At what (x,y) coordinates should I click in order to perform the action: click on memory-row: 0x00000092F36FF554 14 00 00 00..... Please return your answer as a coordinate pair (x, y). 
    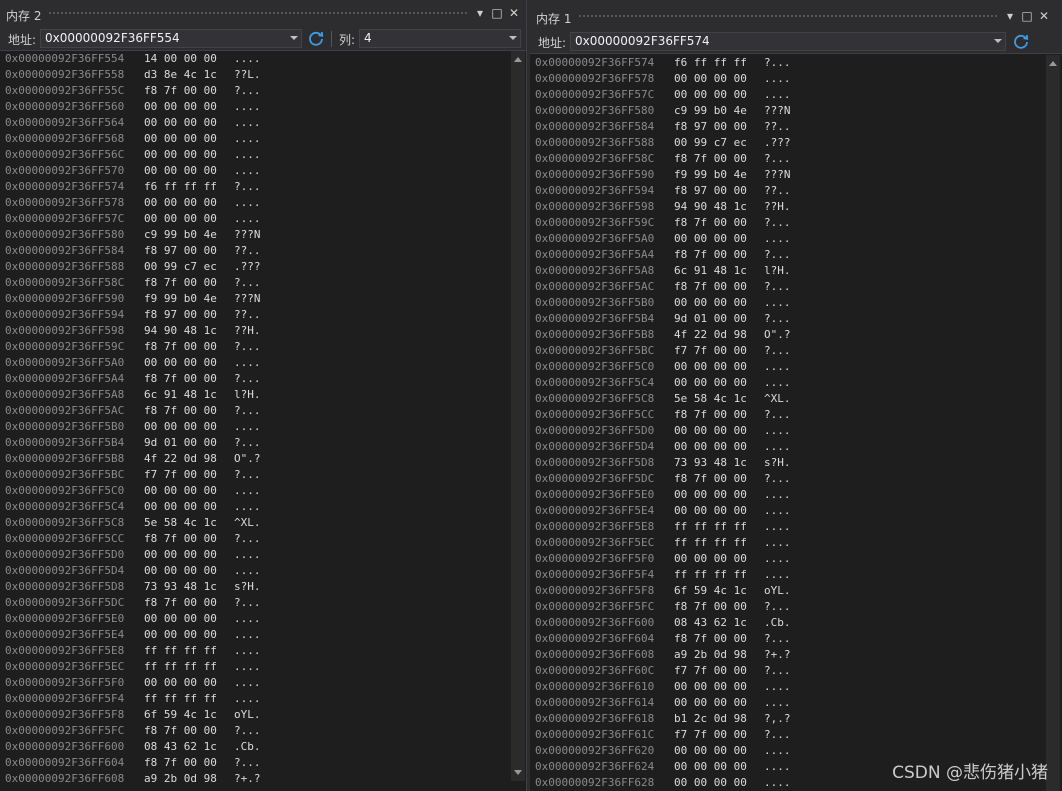
    Looking at the image, I should click on (255, 59).